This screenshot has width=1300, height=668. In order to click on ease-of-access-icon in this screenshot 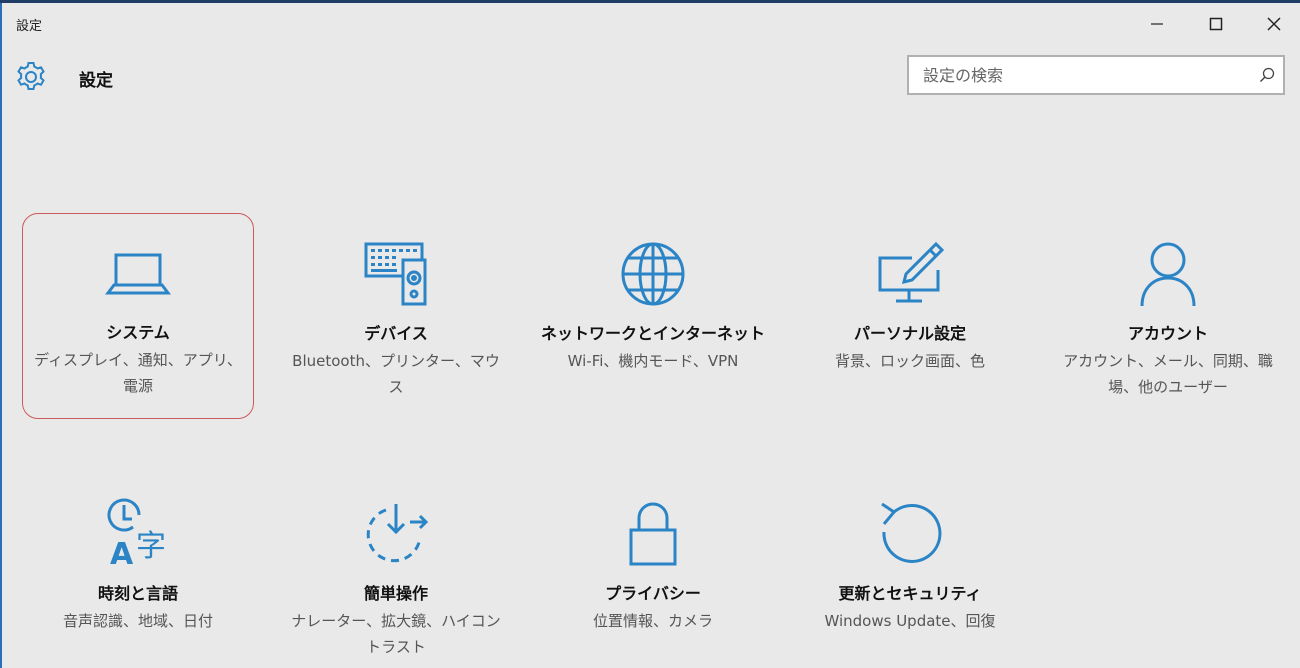, I will do `click(397, 533)`.